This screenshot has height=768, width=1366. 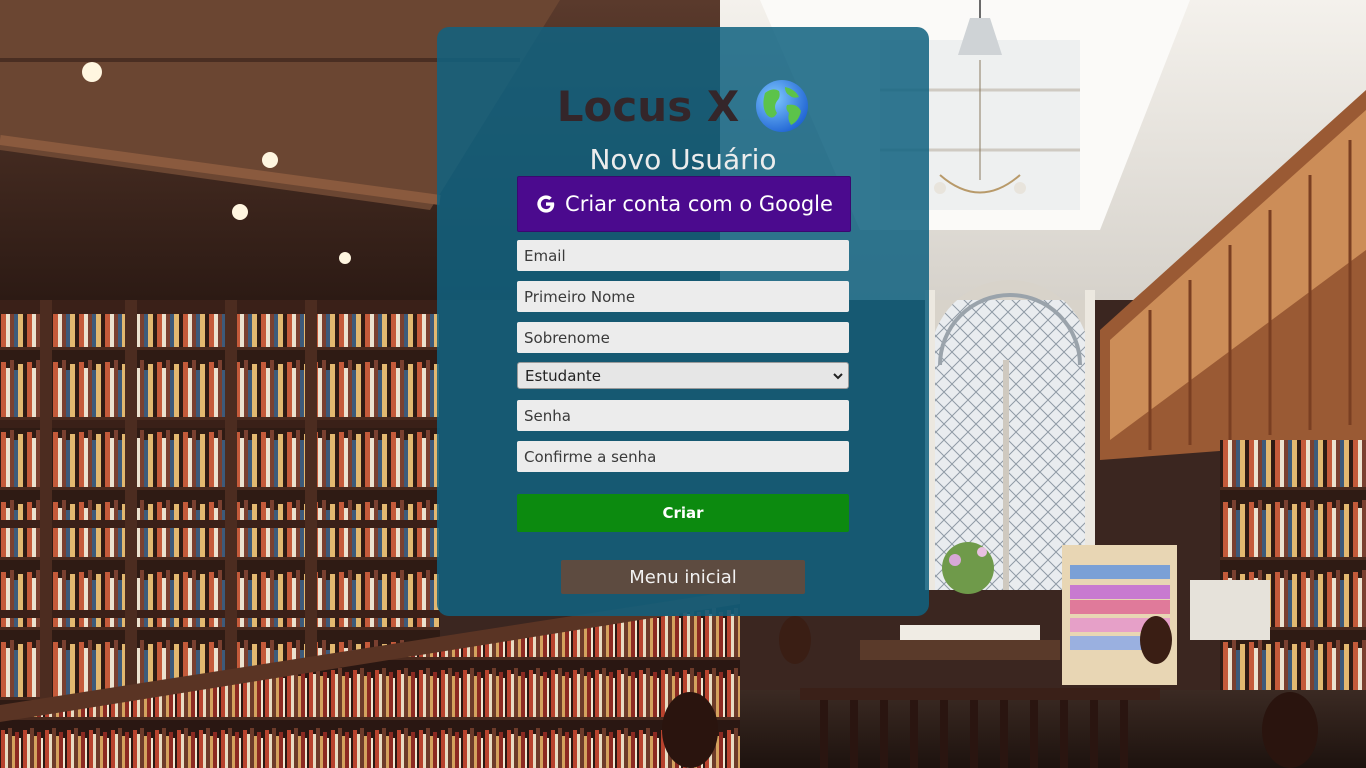 What do you see at coordinates (683, 456) in the screenshot?
I see `confirm-password-field` at bounding box center [683, 456].